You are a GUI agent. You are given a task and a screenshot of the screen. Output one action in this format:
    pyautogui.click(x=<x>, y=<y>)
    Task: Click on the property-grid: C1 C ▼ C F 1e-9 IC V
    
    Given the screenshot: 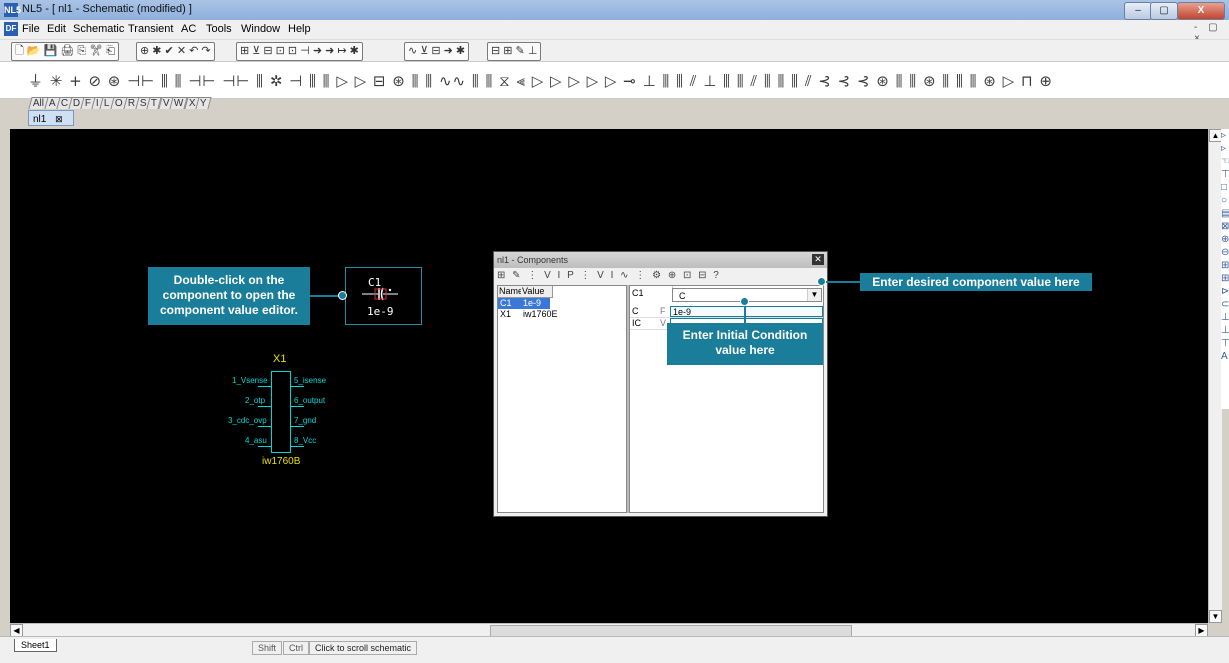 What is the action you would take?
    pyautogui.click(x=726, y=399)
    